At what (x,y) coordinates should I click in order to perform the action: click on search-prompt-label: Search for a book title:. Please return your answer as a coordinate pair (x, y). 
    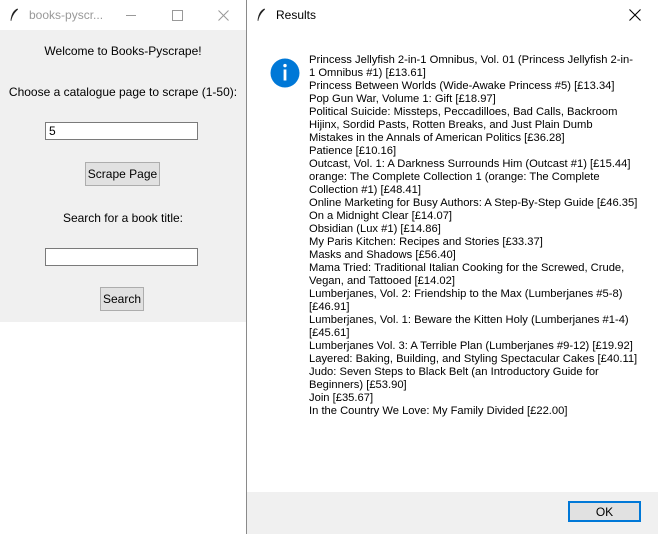
    Looking at the image, I should click on (123, 218).